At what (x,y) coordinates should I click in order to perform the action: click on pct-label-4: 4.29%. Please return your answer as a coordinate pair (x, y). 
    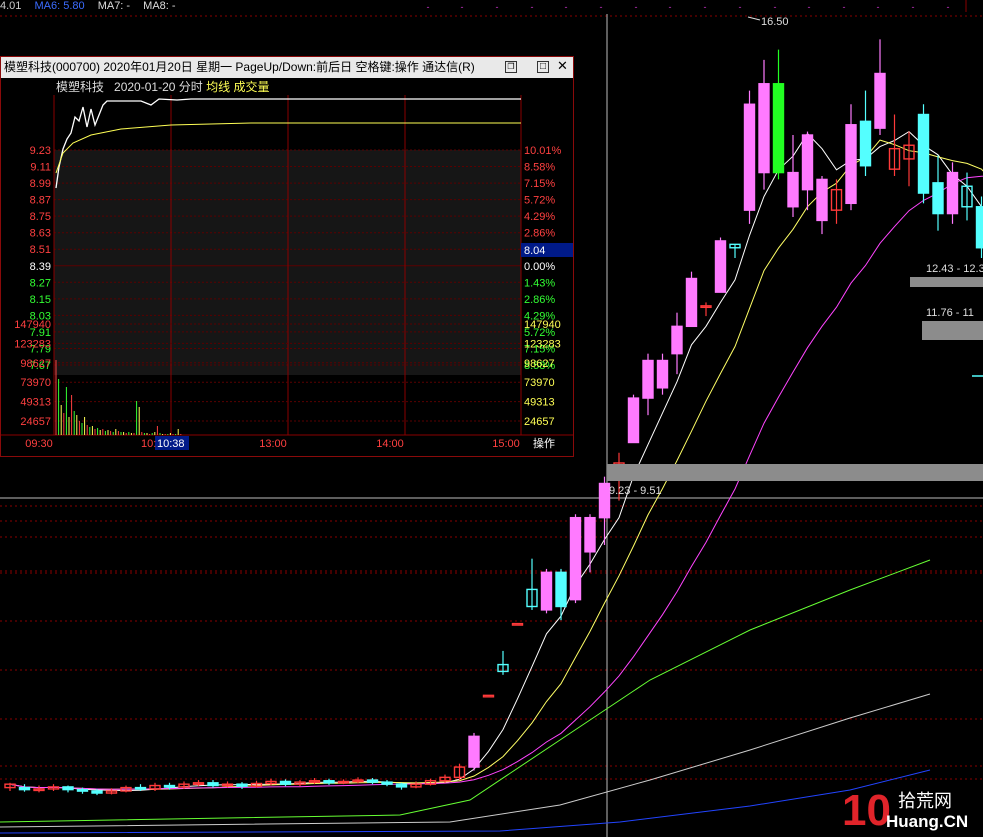
    Looking at the image, I should click on (539, 217).